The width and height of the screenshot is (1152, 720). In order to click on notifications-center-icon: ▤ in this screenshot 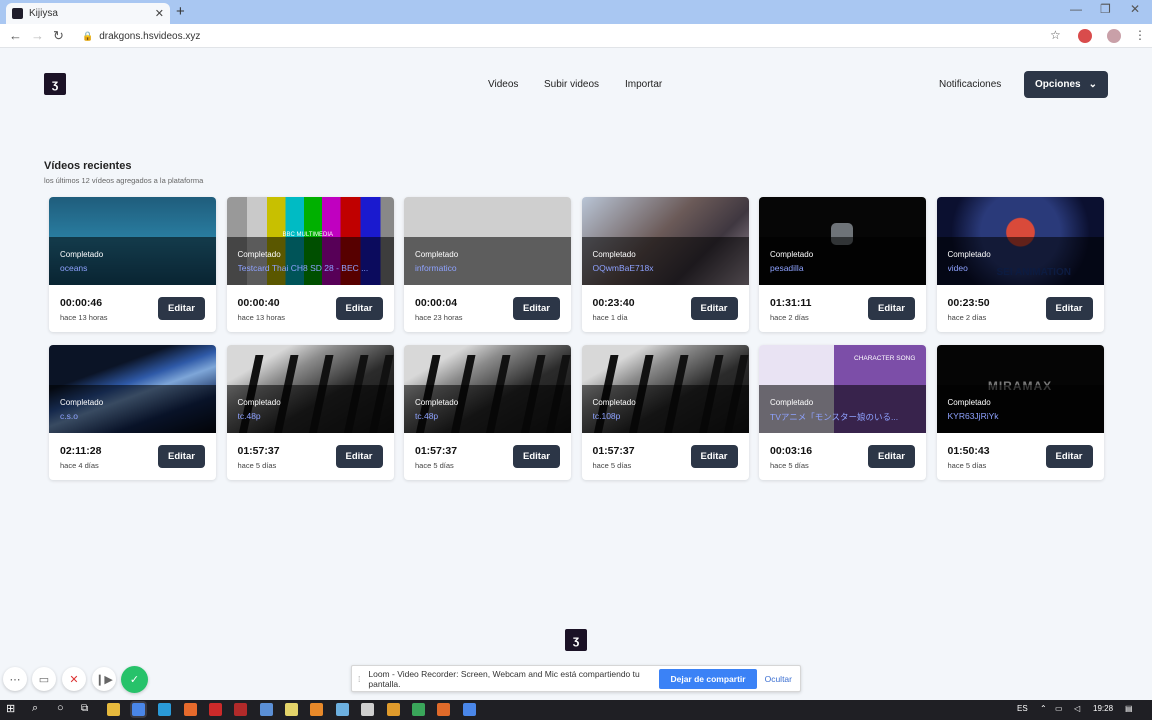, I will do `click(1129, 708)`.